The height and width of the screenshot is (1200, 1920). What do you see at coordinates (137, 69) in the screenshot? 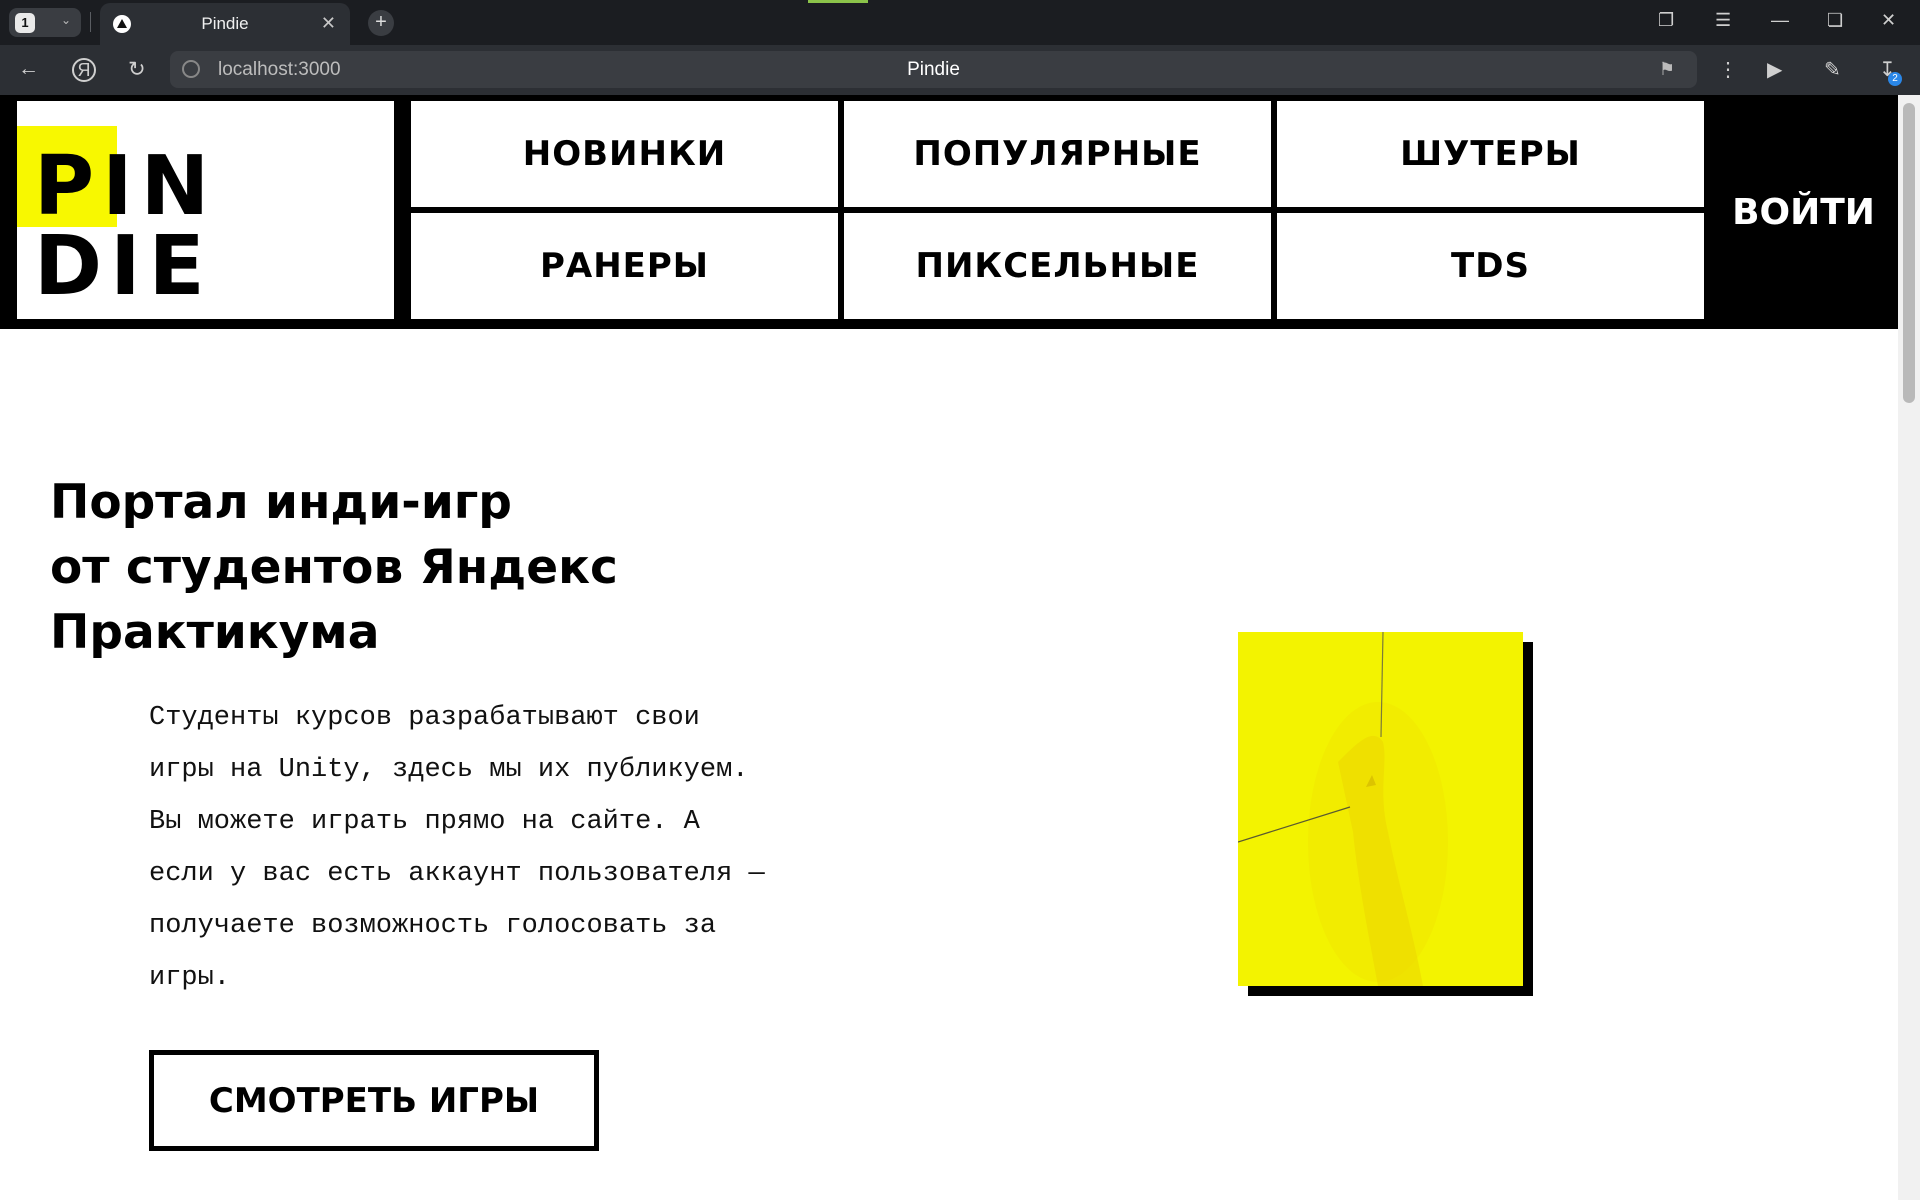
I see `reload-icon: ↻` at bounding box center [137, 69].